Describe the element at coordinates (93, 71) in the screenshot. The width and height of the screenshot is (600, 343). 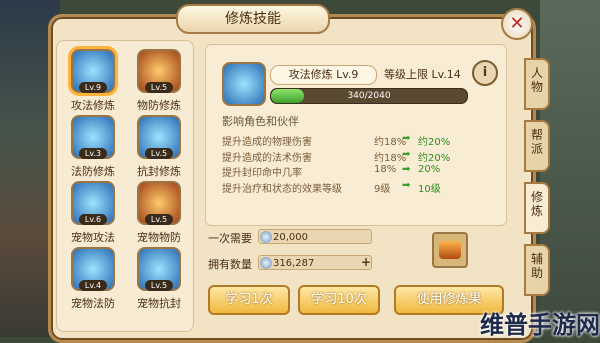
I see `attack-magic-icon: Lv.9` at that location.